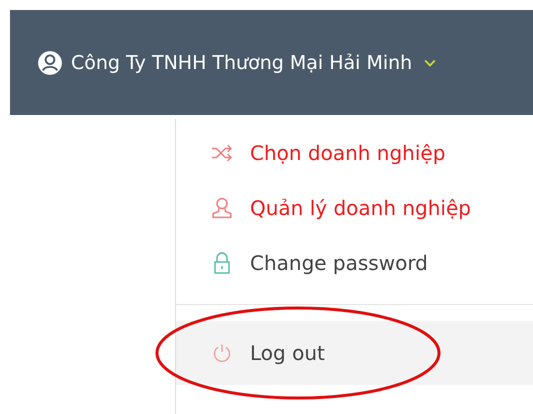  I want to click on menu-item: Quản lý doanh nghiệp, so click(354, 207).